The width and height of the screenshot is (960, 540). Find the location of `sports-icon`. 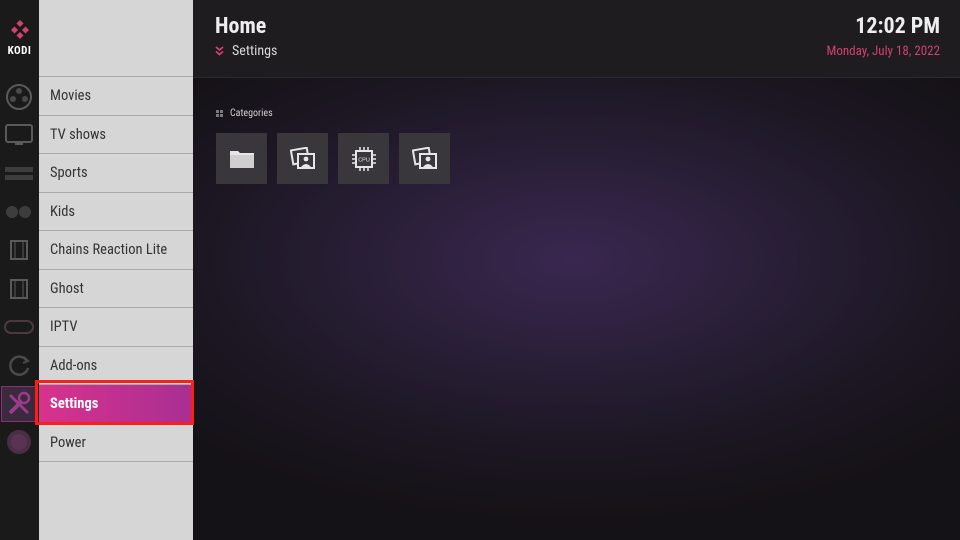

sports-icon is located at coordinates (19, 174).